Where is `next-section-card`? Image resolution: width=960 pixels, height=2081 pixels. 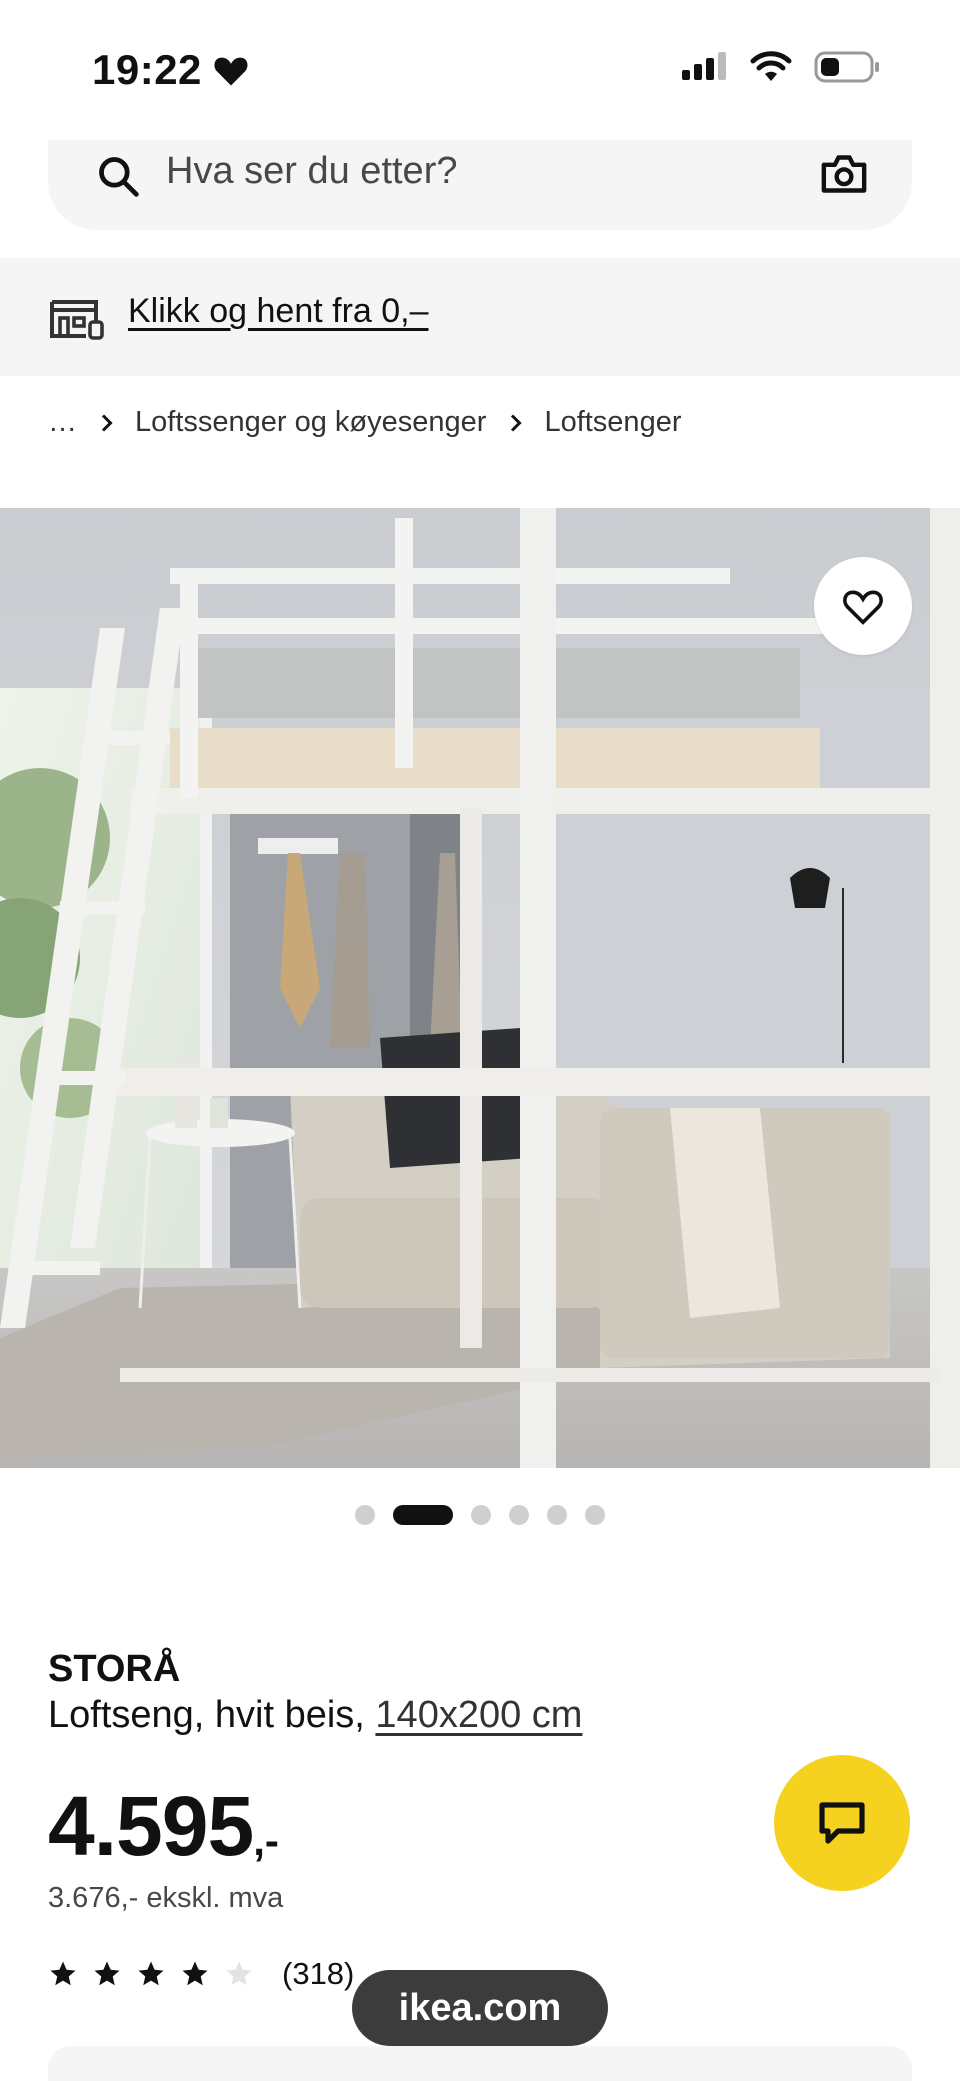 next-section-card is located at coordinates (480, 2063).